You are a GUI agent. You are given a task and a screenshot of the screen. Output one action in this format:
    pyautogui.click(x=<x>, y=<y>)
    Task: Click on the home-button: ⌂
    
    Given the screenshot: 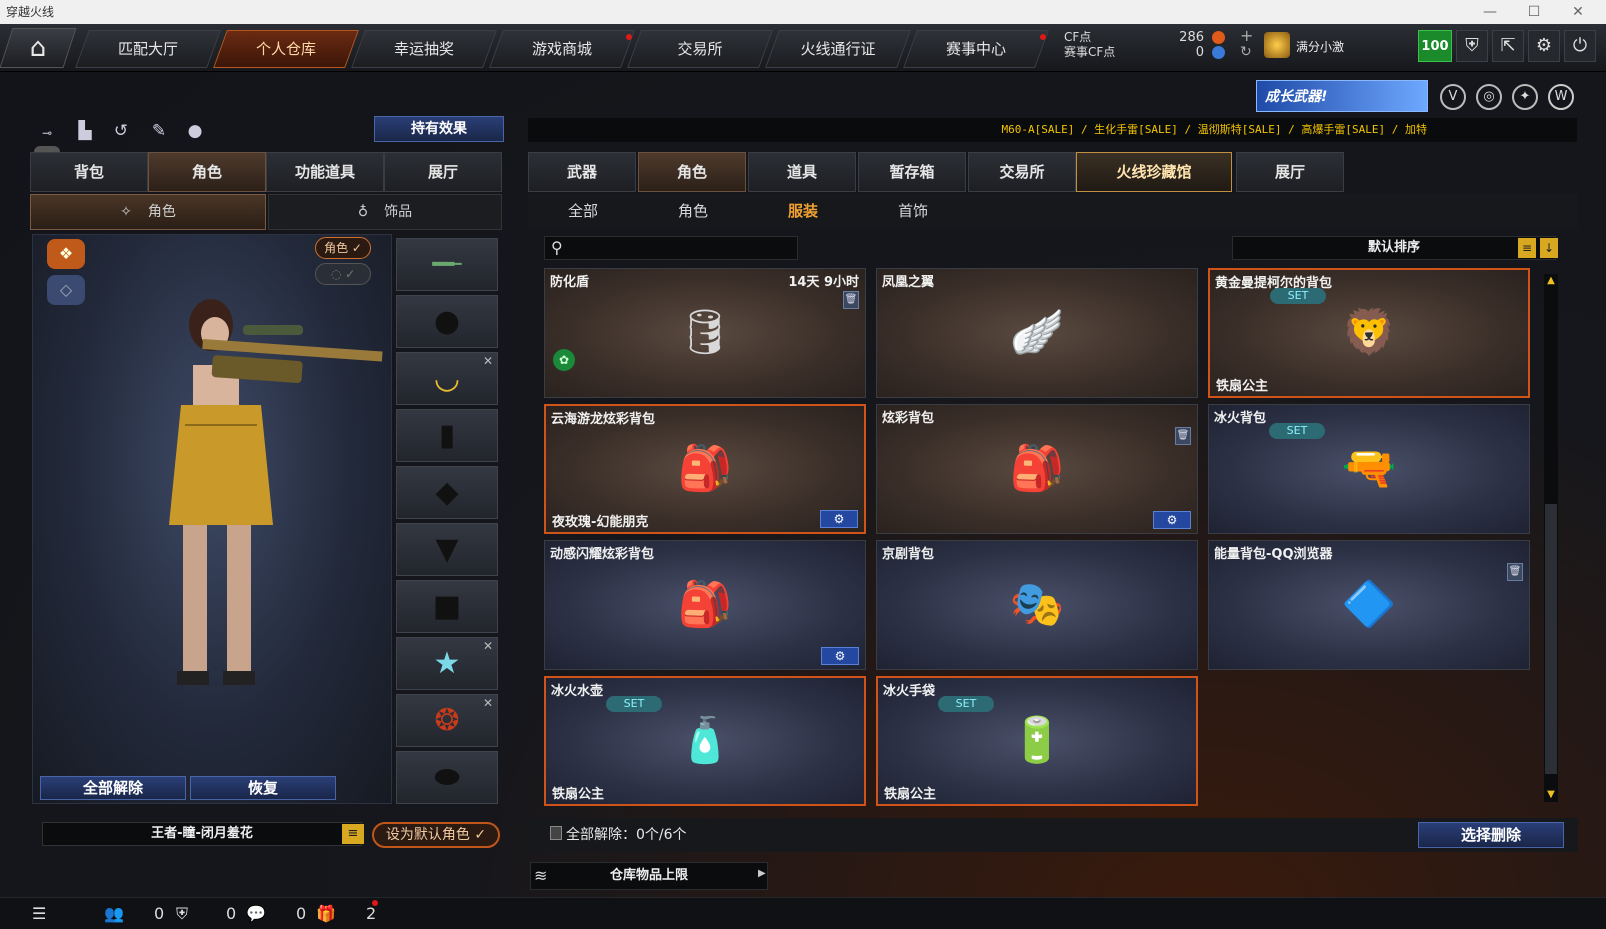 What is the action you would take?
    pyautogui.click(x=38, y=48)
    